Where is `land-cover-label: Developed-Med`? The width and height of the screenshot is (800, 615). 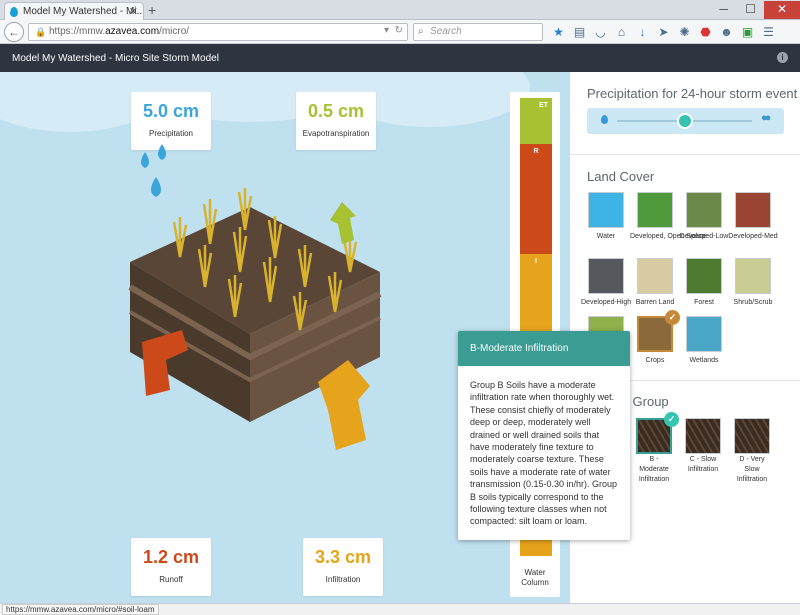 land-cover-label: Developed-Med is located at coordinates (753, 236).